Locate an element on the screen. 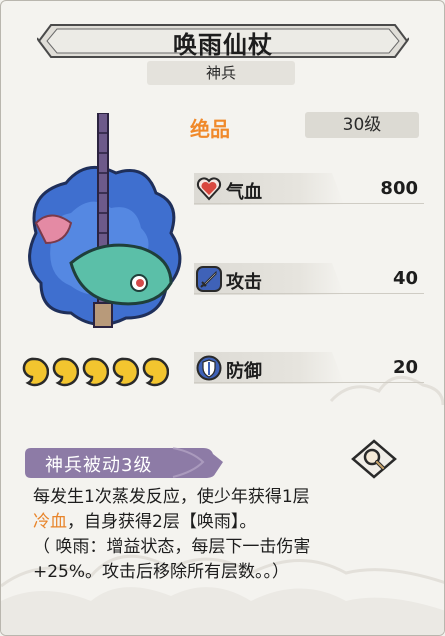  star-rating is located at coordinates (94, 375).